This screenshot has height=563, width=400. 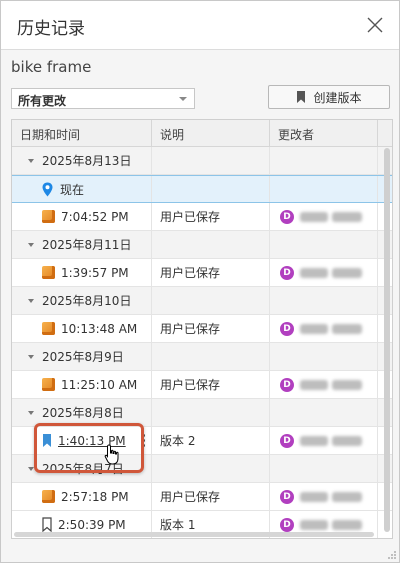 What do you see at coordinates (202, 357) in the screenshot?
I see `date-group-row: 2025年8月9日` at bounding box center [202, 357].